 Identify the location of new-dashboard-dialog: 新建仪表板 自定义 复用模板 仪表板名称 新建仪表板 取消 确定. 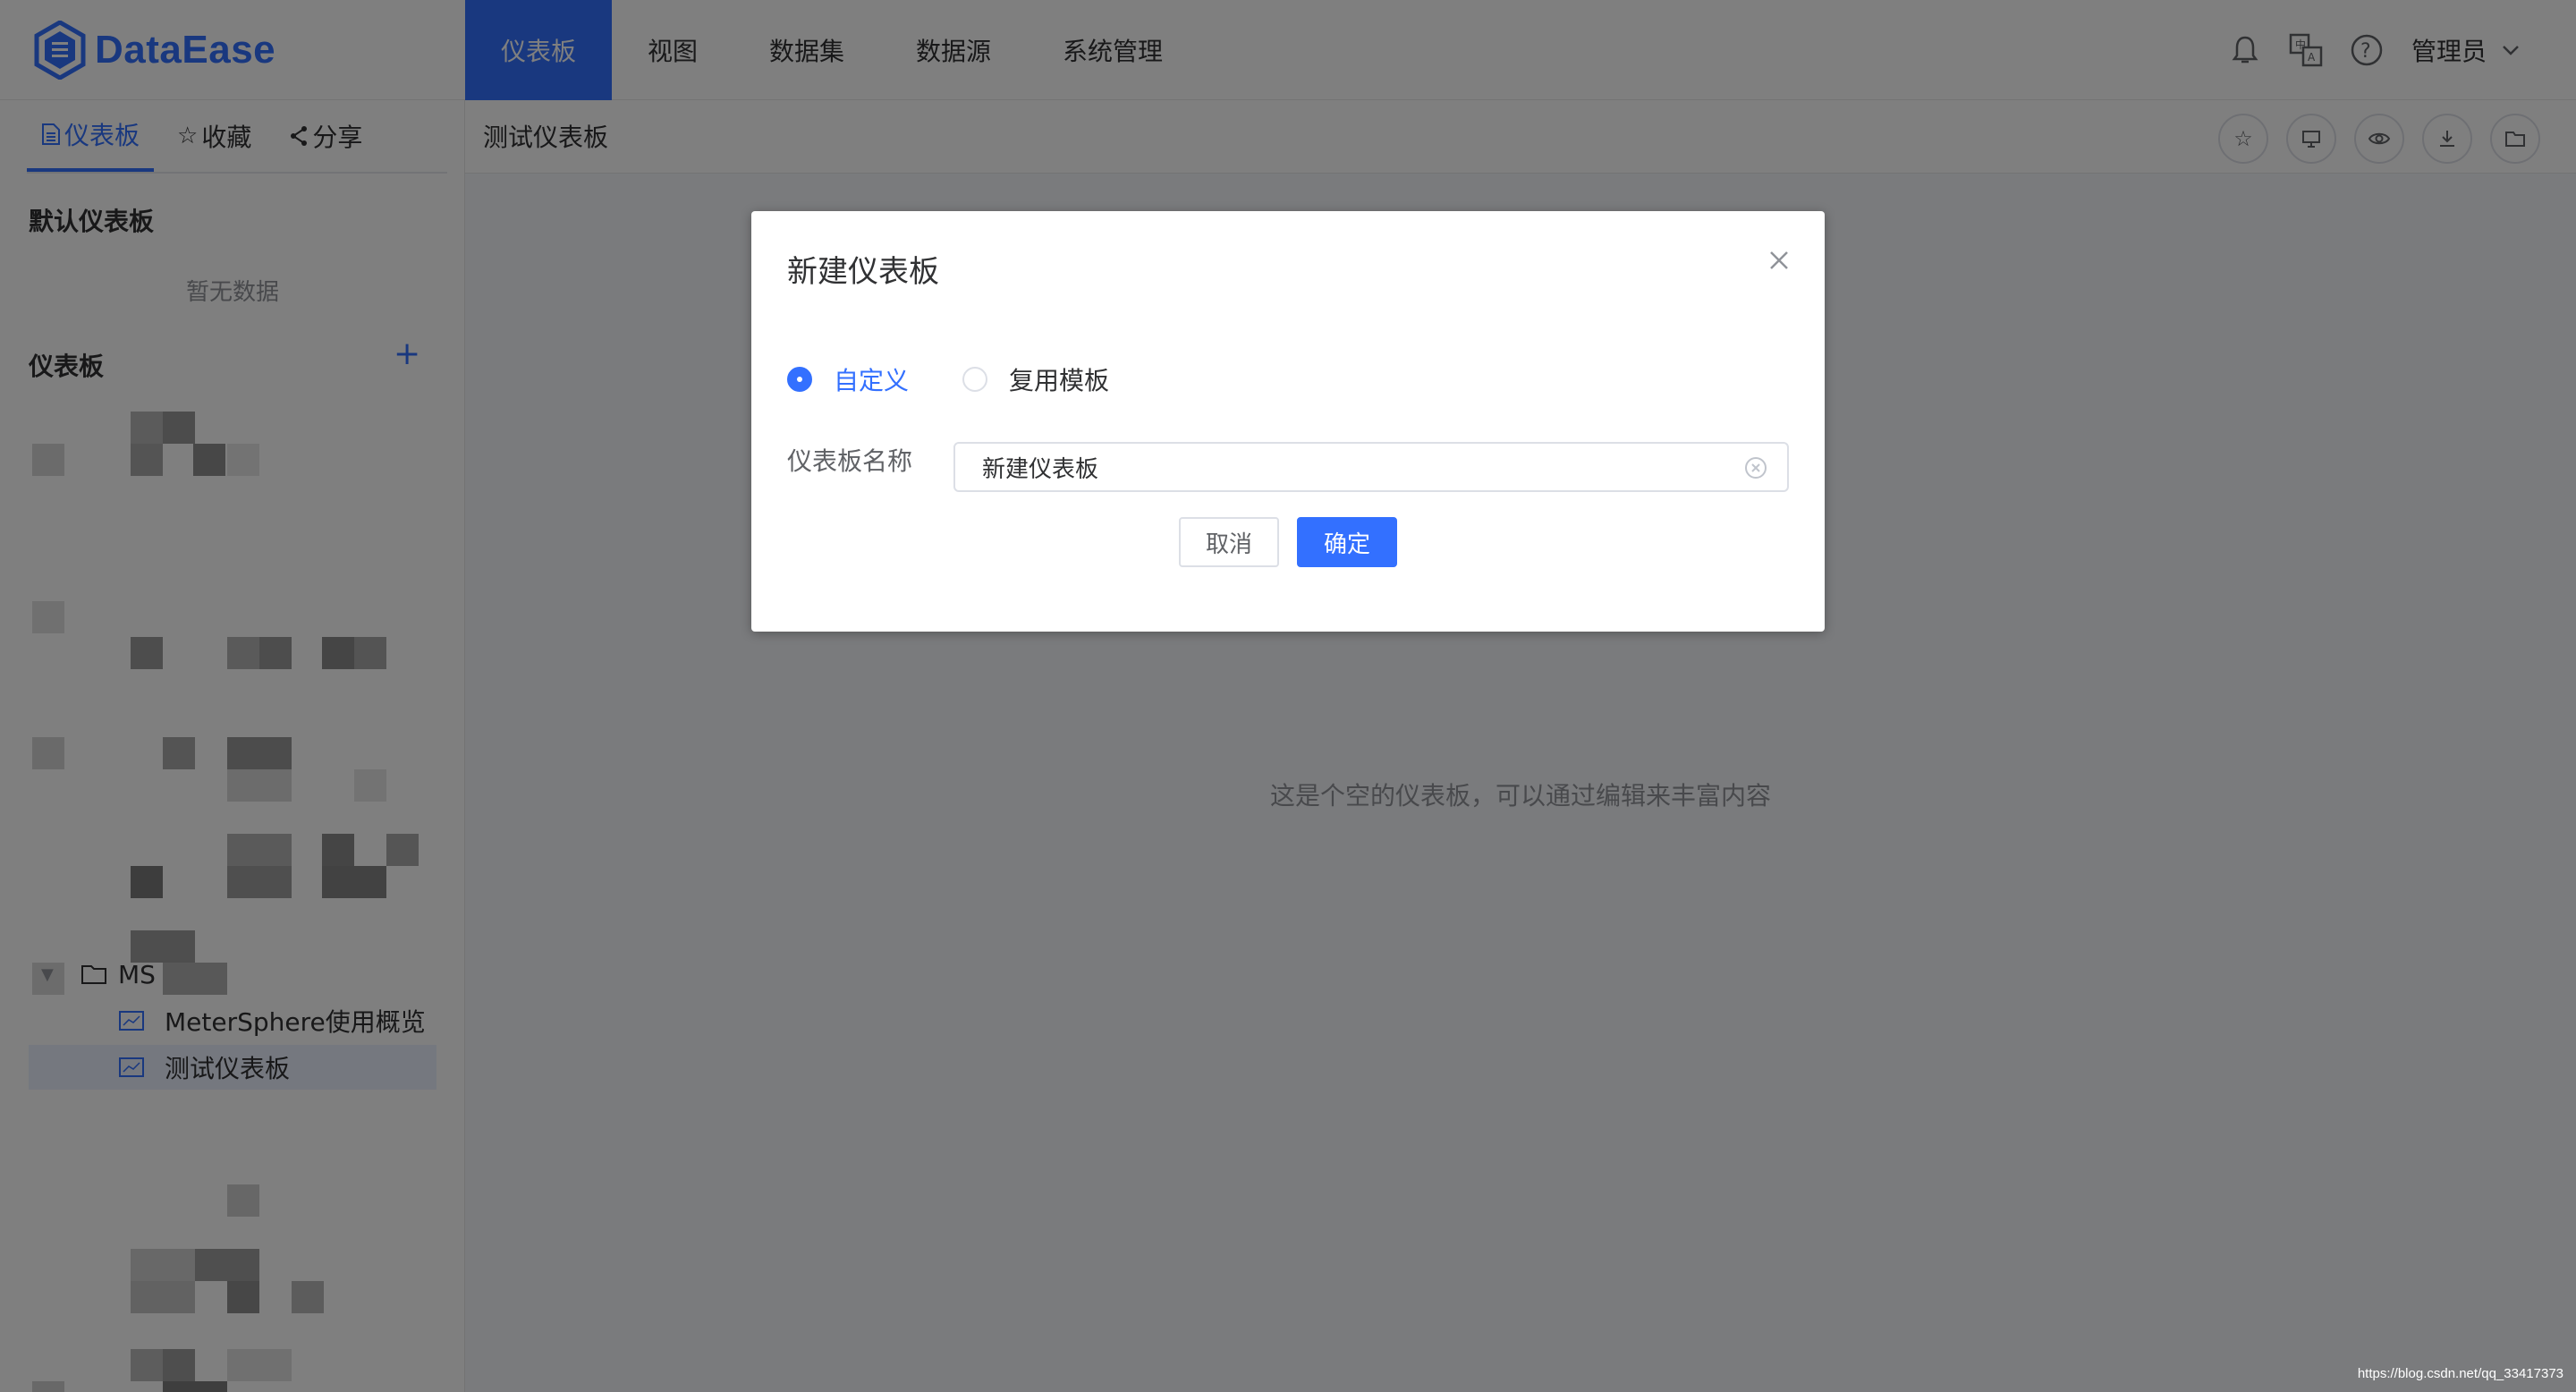
(1288, 421).